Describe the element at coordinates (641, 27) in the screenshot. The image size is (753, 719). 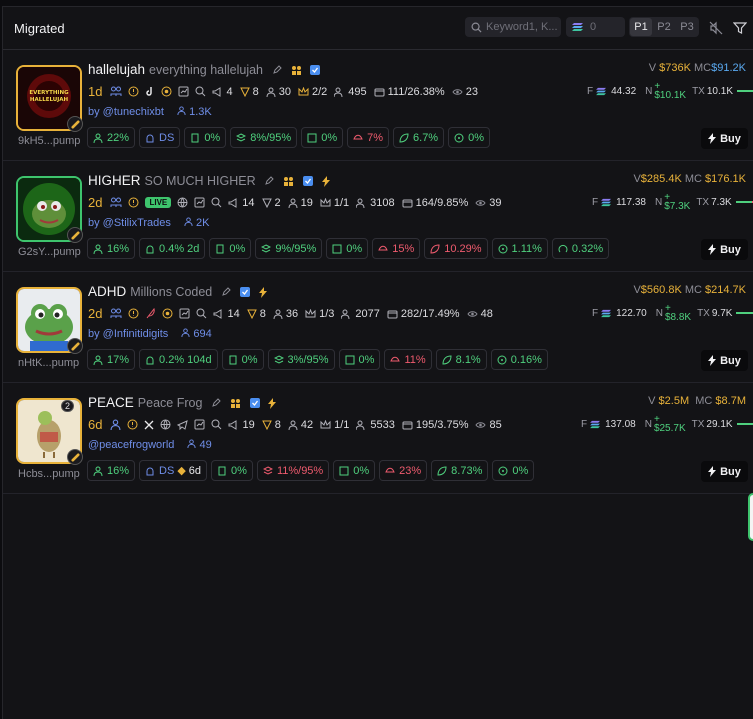
I see `tab-p1: P1` at that location.